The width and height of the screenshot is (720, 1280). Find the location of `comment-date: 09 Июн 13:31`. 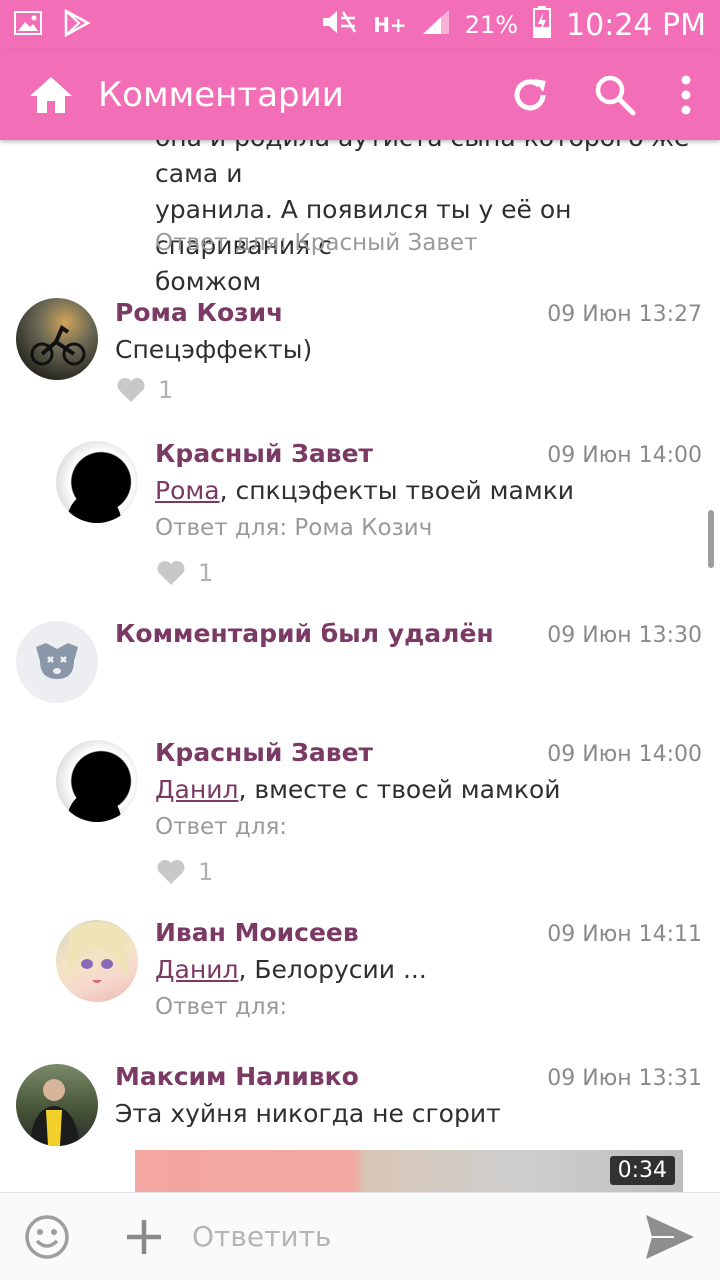

comment-date: 09 Июн 13:31 is located at coordinates (624, 1078).